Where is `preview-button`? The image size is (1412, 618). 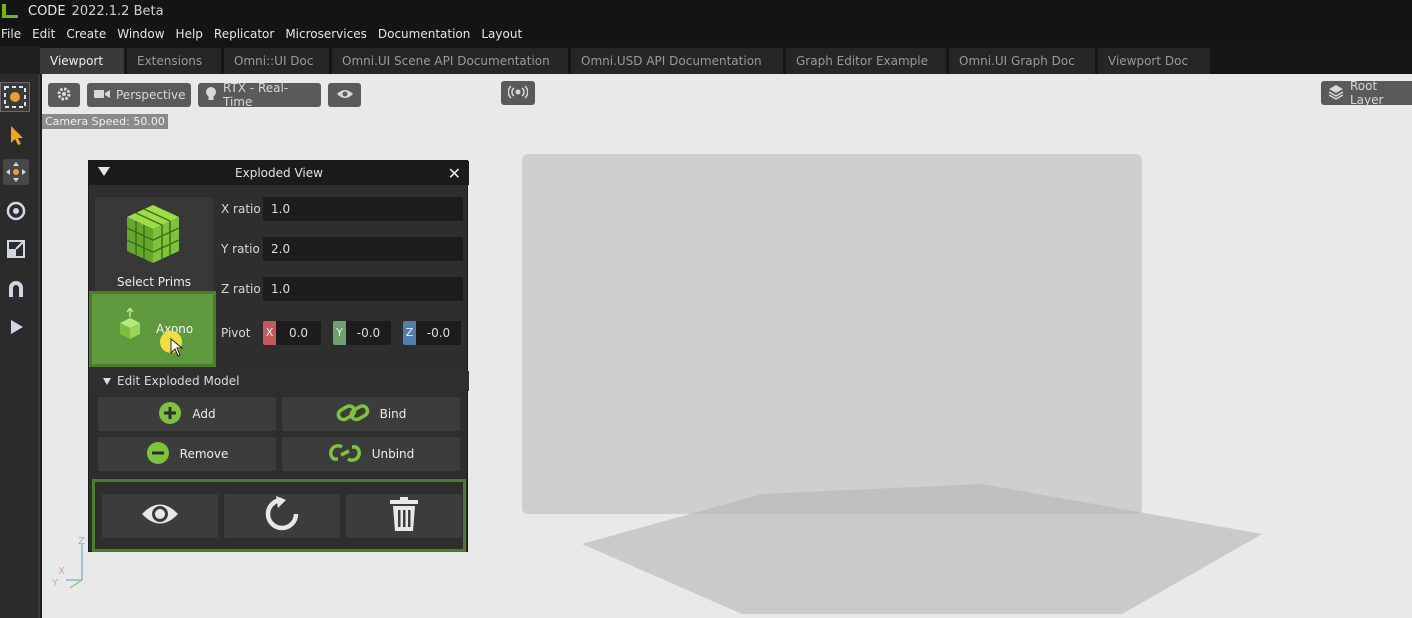 preview-button is located at coordinates (160, 516).